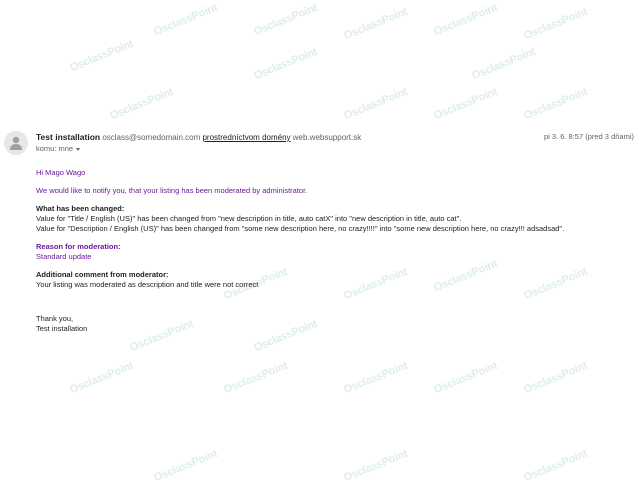 The width and height of the screenshot is (640, 480). I want to click on person-icon, so click(16, 143).